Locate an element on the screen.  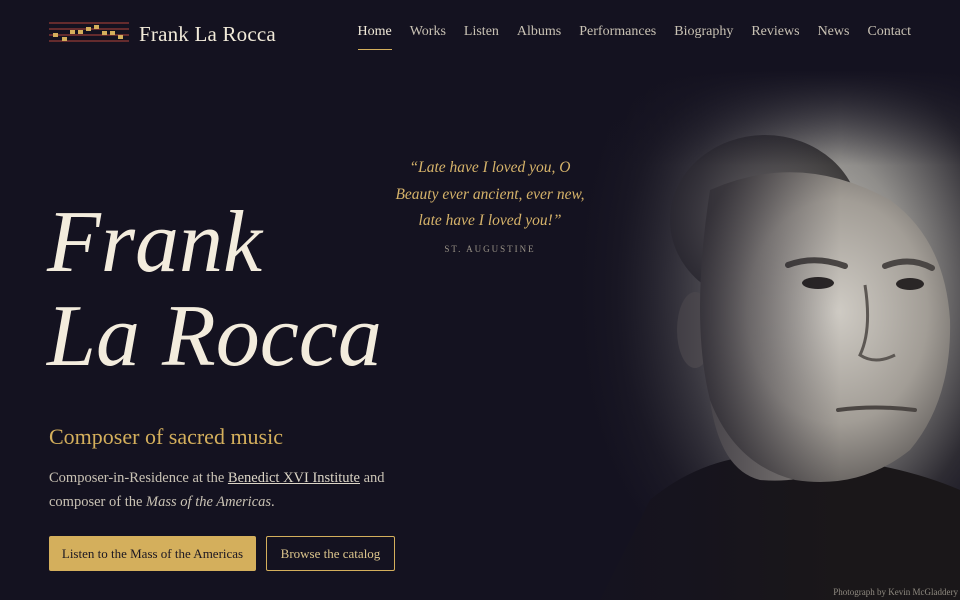
nav-item-reviews: Reviews is located at coordinates (775, 37).